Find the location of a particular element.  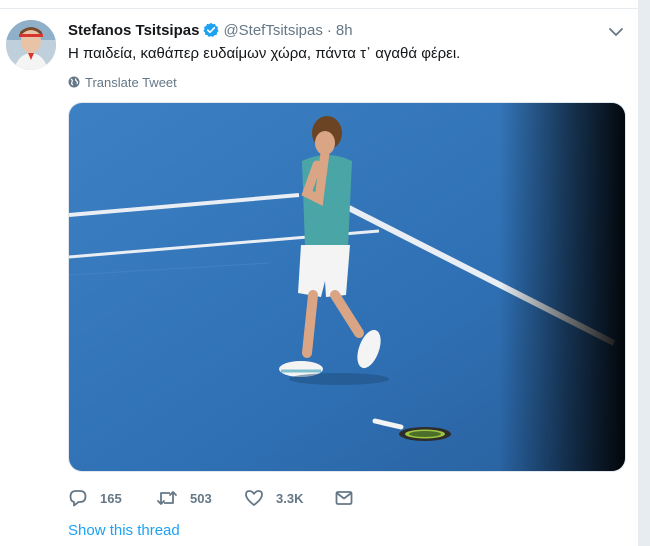

avatar-image is located at coordinates (31, 45).